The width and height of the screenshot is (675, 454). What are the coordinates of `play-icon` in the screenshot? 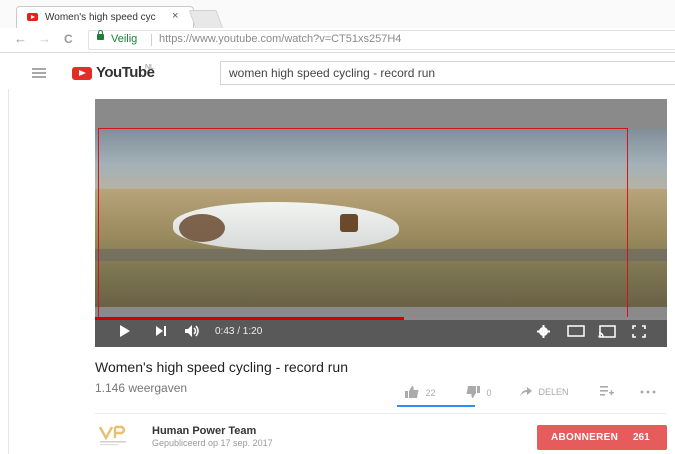 It's located at (125, 332).